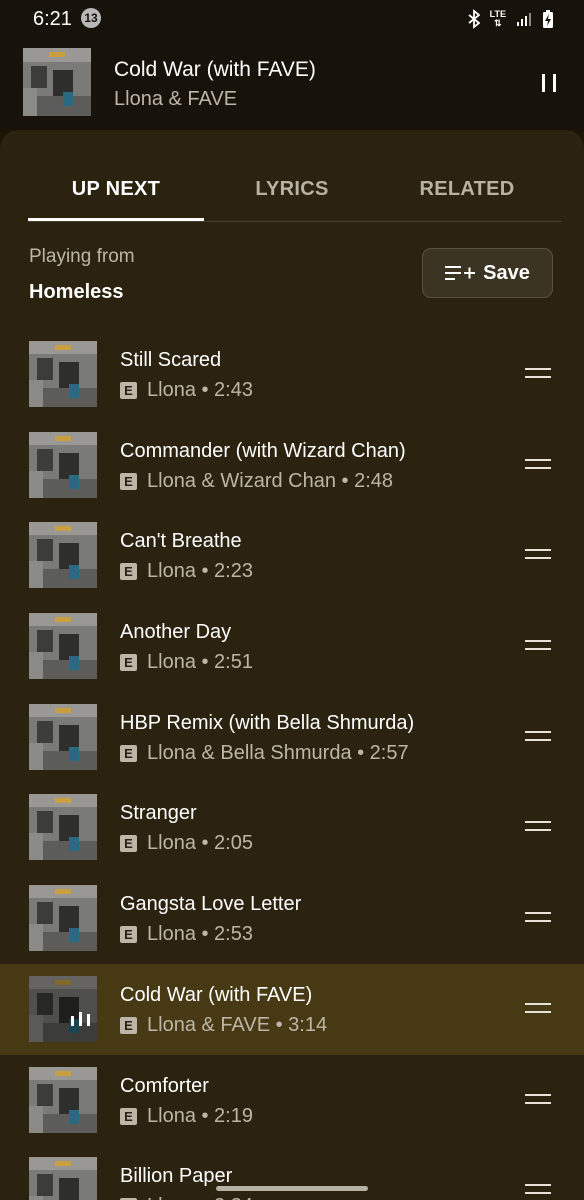 This screenshot has width=584, height=1200. Describe the element at coordinates (467, 189) in the screenshot. I see `tab-related: RELATED` at that location.